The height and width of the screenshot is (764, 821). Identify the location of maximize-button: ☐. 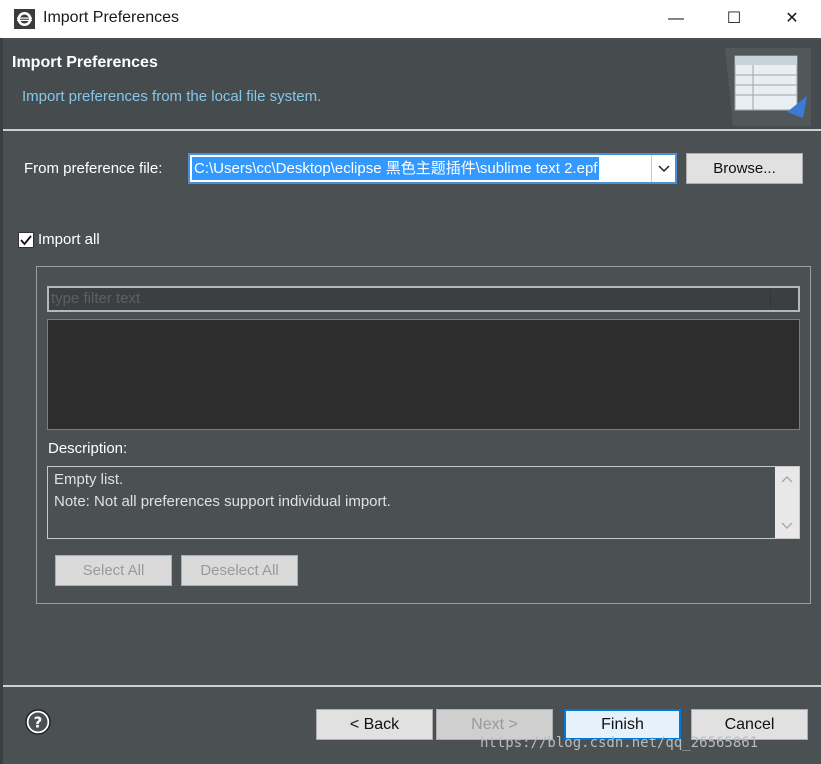
(734, 19).